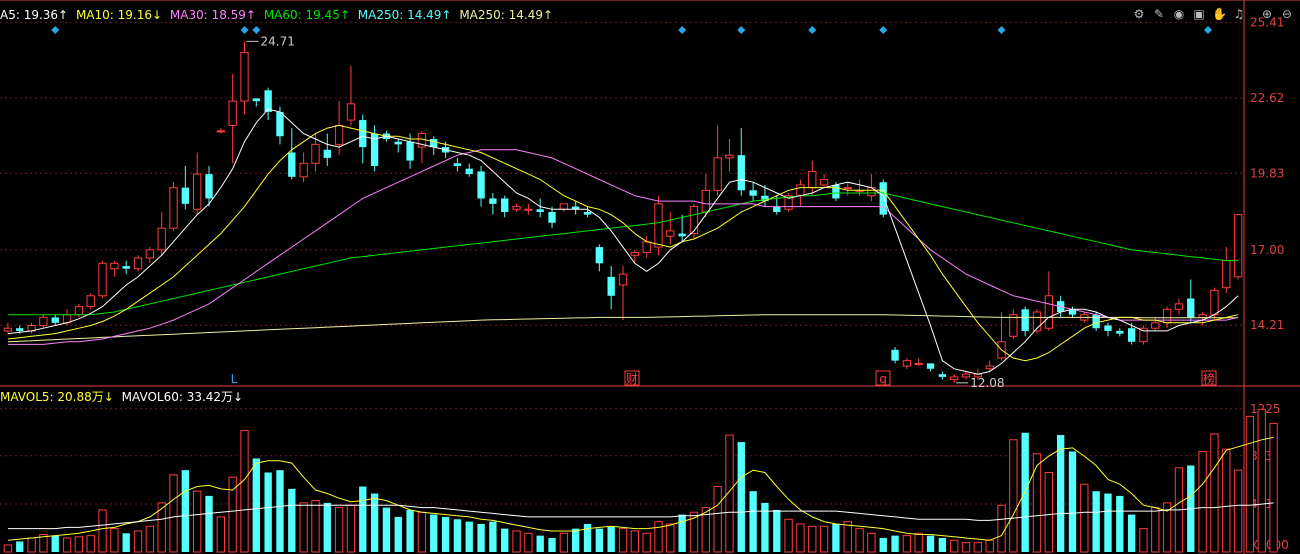  What do you see at coordinates (1267, 98) in the screenshot?
I see `price-tick-label: 22.62` at bounding box center [1267, 98].